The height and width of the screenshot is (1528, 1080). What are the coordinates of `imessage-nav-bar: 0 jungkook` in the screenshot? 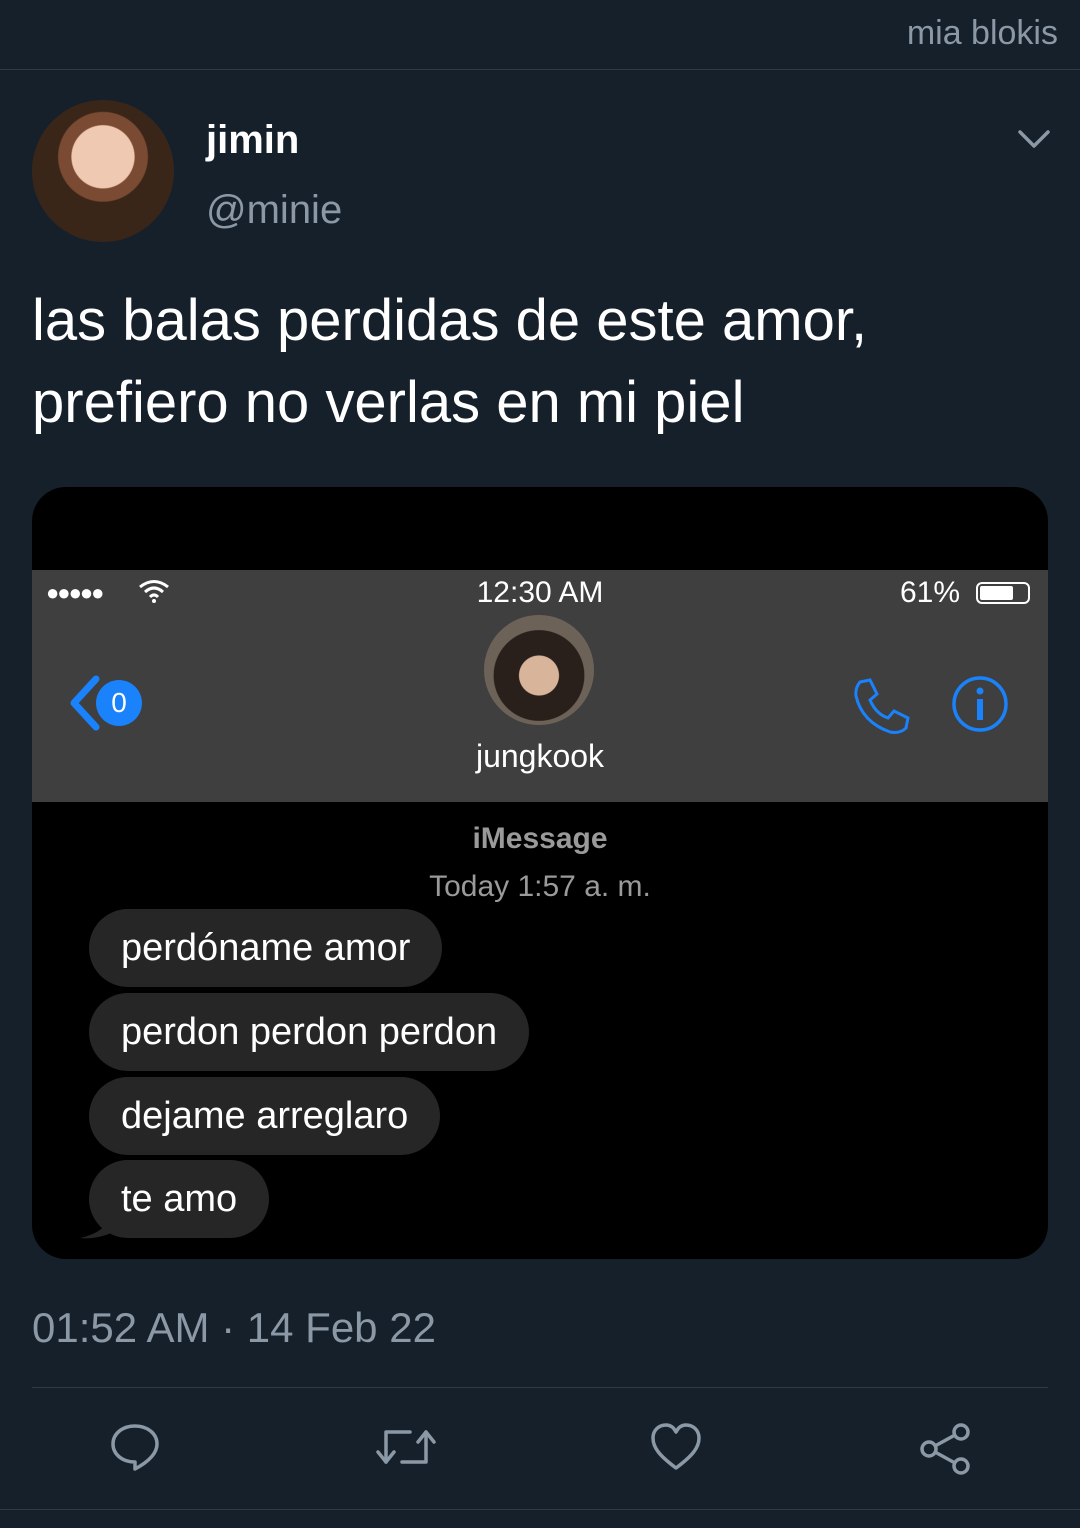 It's located at (540, 708).